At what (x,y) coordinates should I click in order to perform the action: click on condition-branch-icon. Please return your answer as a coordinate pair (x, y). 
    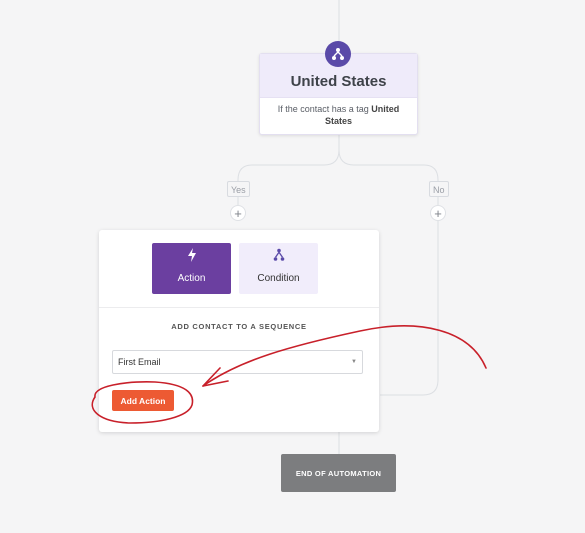
    Looking at the image, I should click on (338, 54).